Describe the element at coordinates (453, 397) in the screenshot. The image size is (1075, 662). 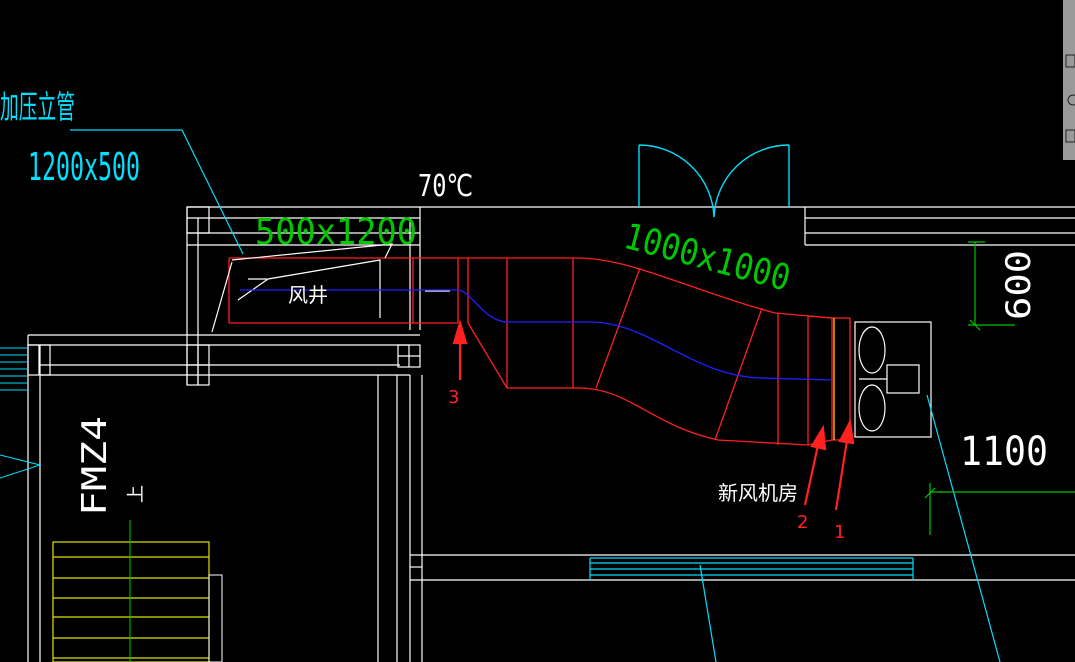
I see `marker-3: 3` at that location.